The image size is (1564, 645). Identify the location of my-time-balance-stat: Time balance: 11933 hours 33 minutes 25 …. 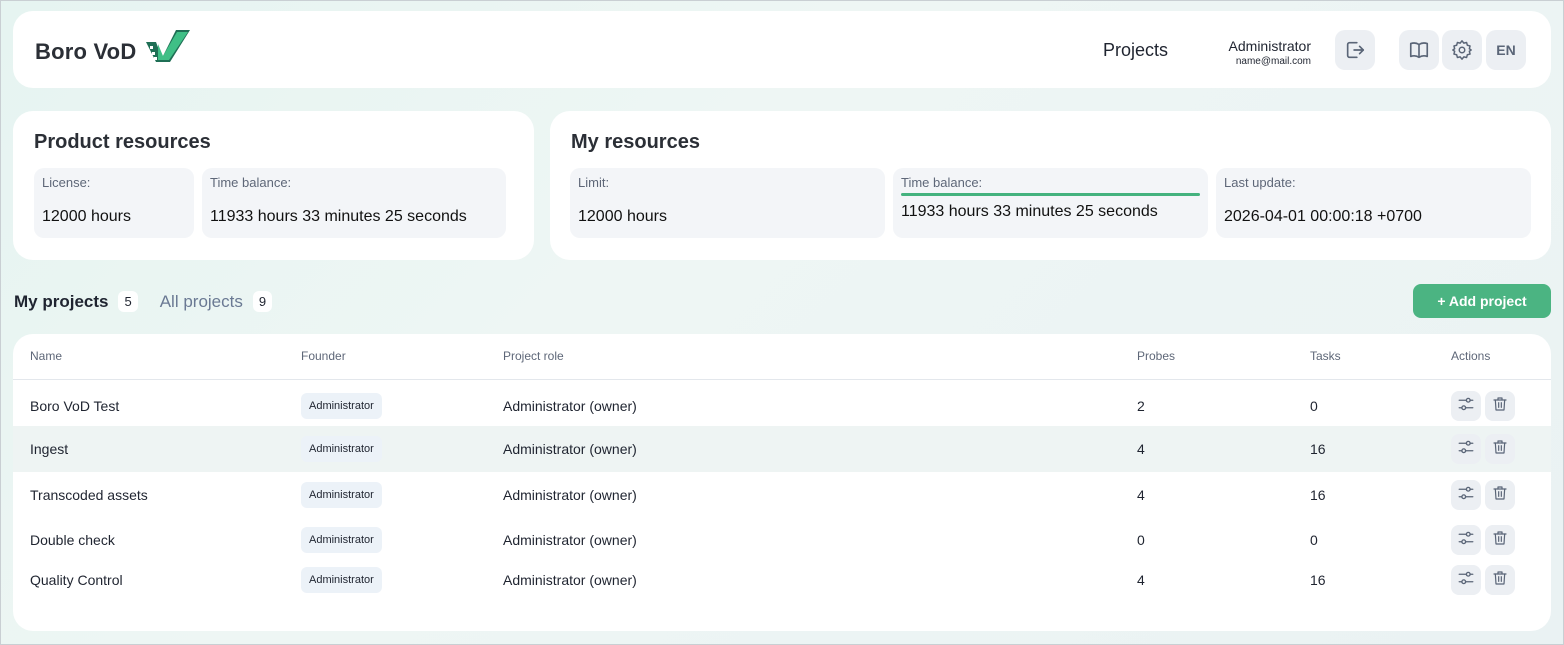
(1050, 203).